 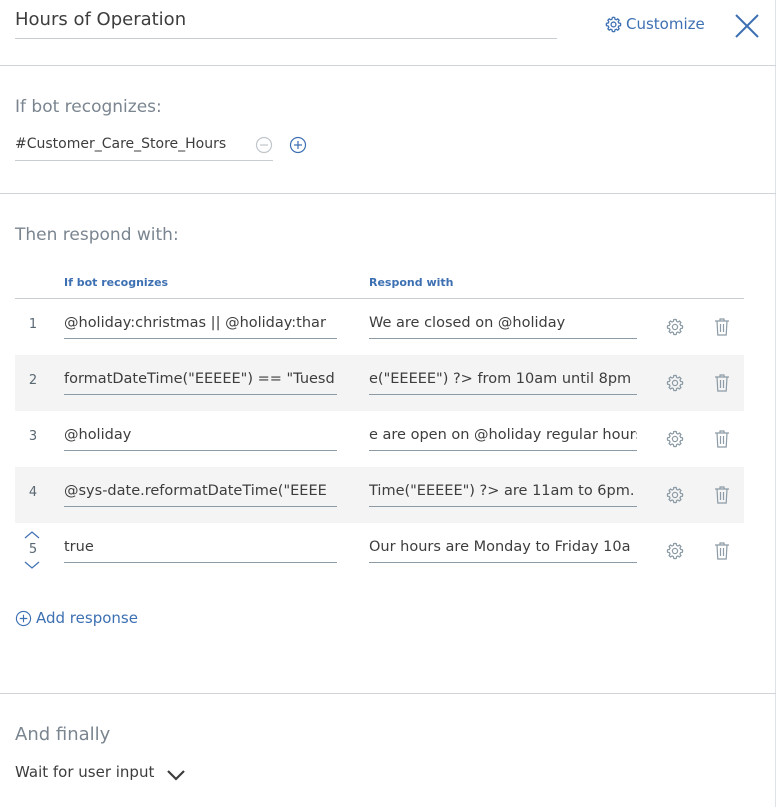 What do you see at coordinates (32, 535) in the screenshot?
I see `move-up-icon` at bounding box center [32, 535].